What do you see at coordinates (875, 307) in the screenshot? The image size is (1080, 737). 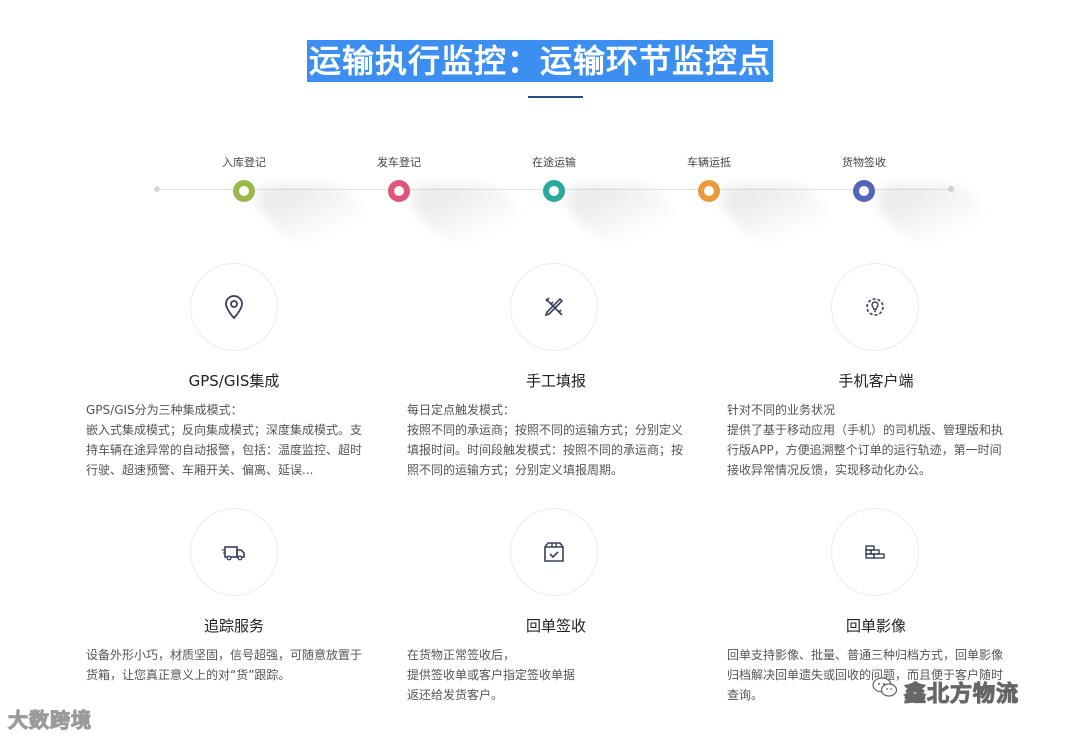 I see `gear-bulb-icon` at bounding box center [875, 307].